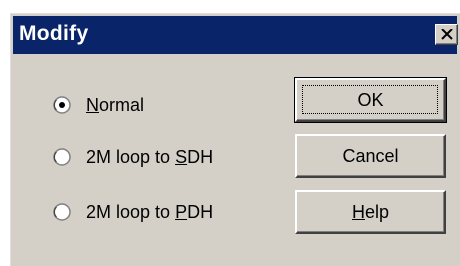 The height and width of the screenshot is (266, 460). I want to click on close-icon, so click(447, 34).